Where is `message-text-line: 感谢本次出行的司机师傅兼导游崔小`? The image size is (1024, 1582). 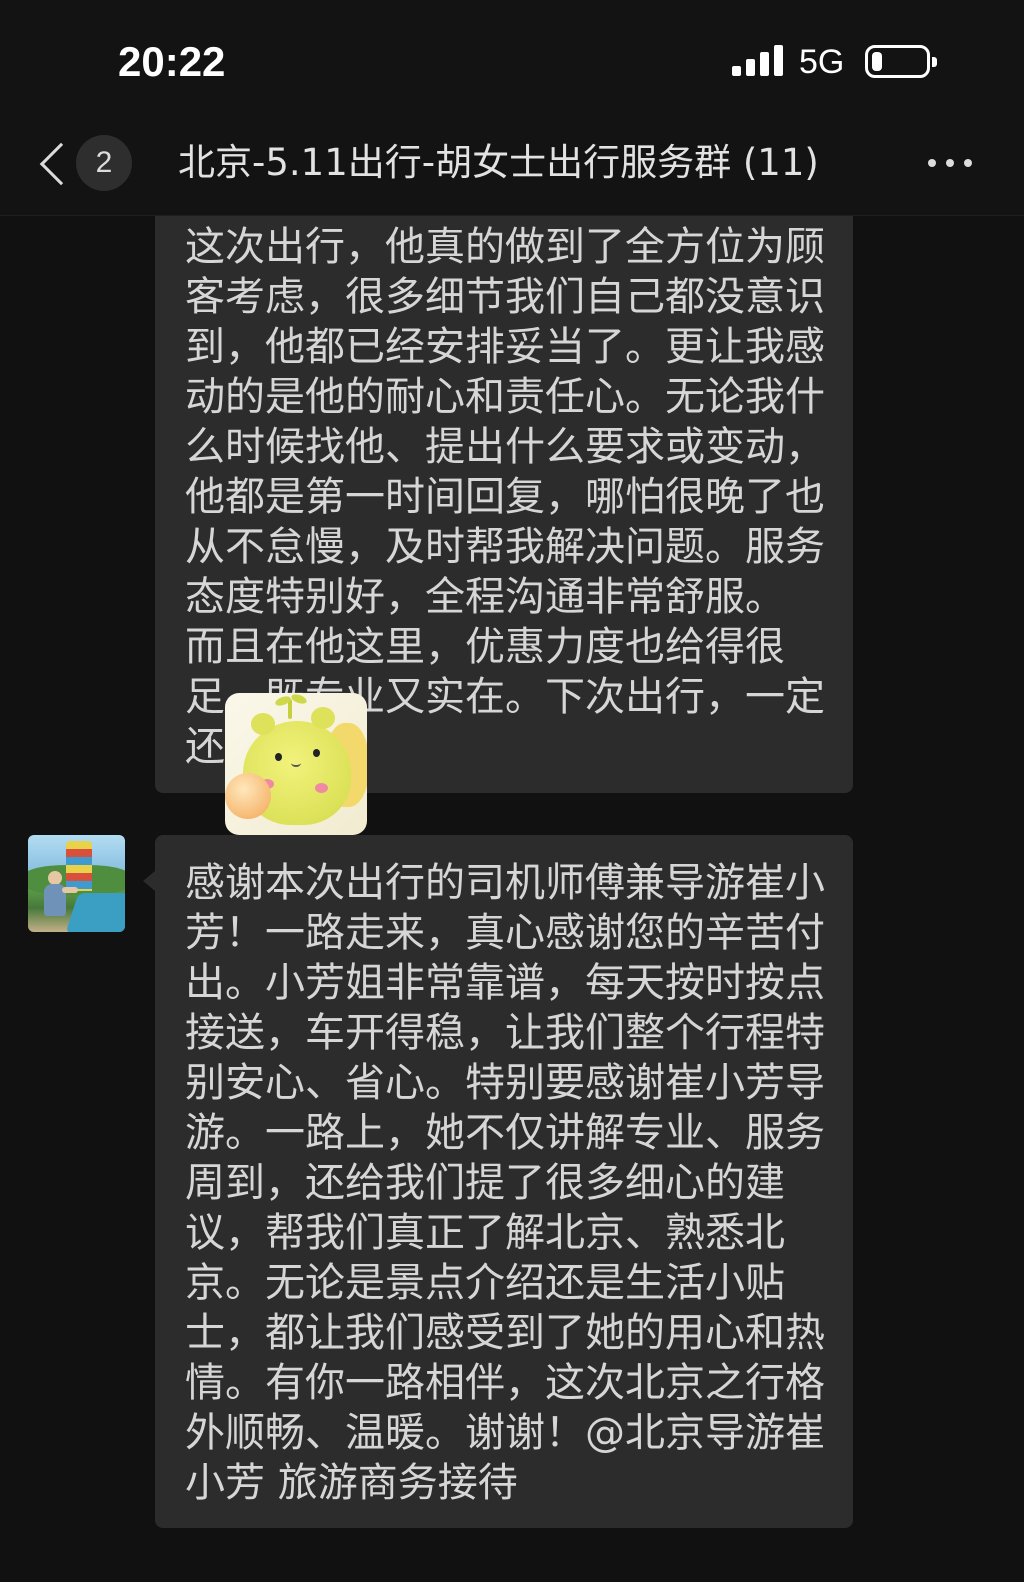
message-text-line: 感谢本次出行的司机师傅兼导游崔小 is located at coordinates (505, 883).